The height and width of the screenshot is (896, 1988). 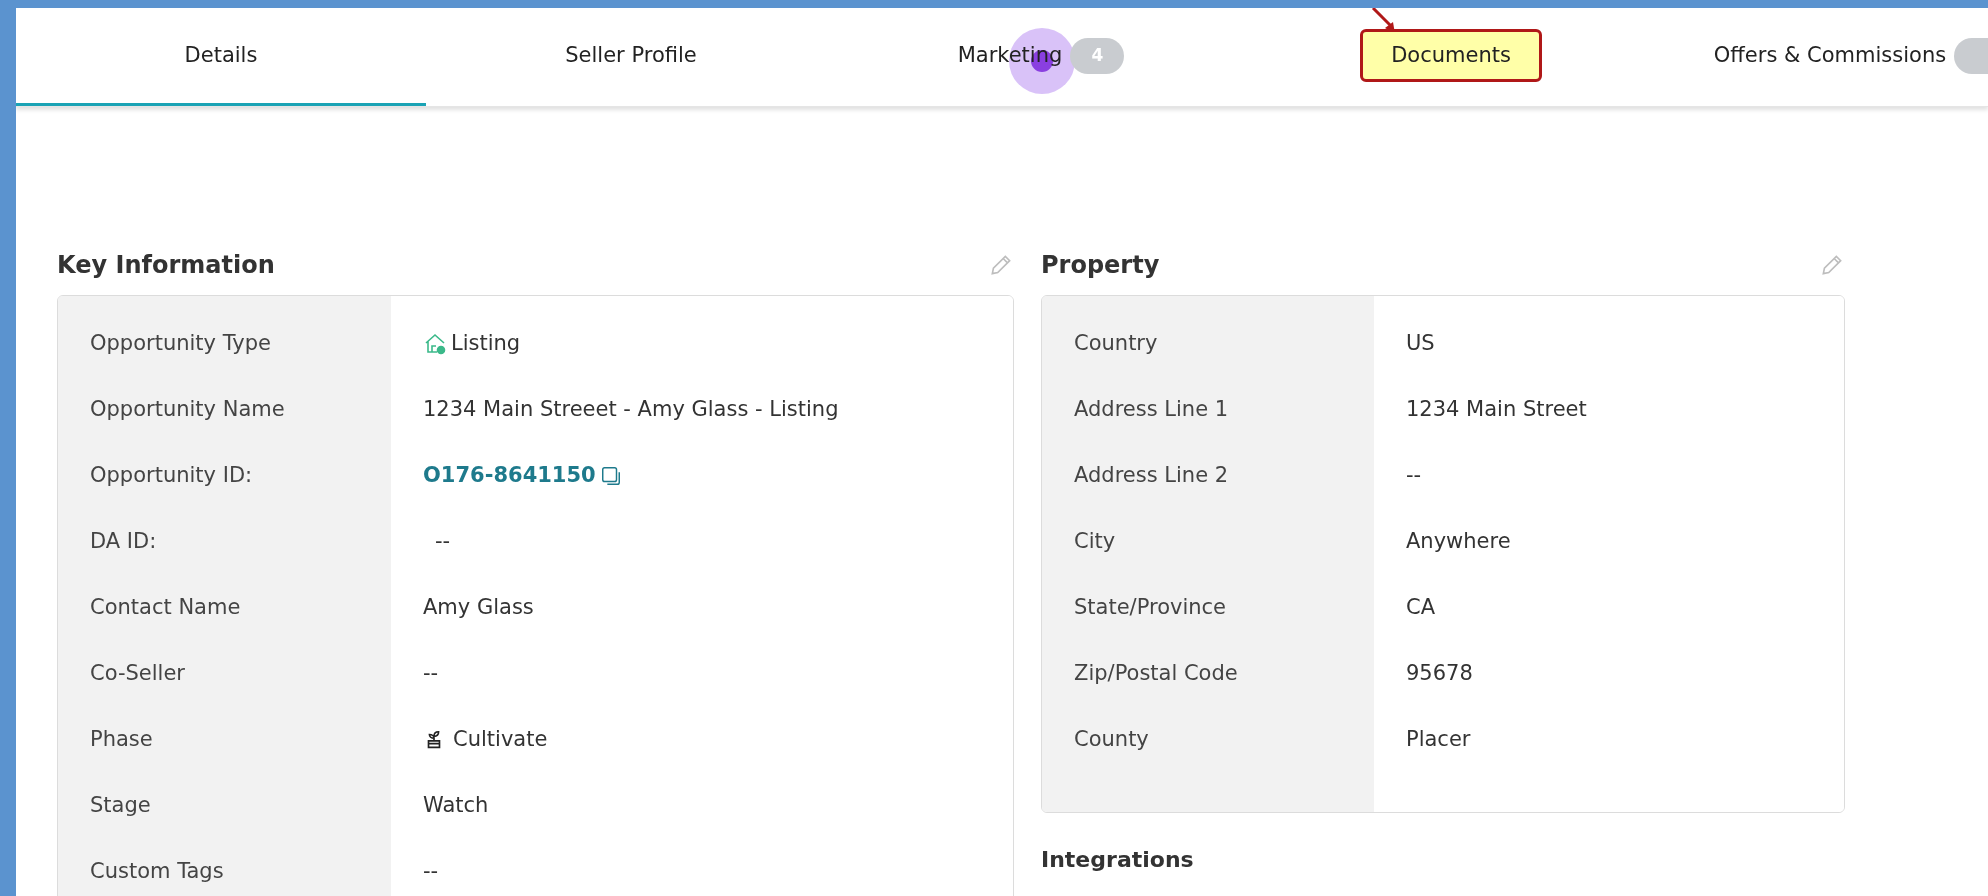 I want to click on field-label: City, so click(x=1095, y=541).